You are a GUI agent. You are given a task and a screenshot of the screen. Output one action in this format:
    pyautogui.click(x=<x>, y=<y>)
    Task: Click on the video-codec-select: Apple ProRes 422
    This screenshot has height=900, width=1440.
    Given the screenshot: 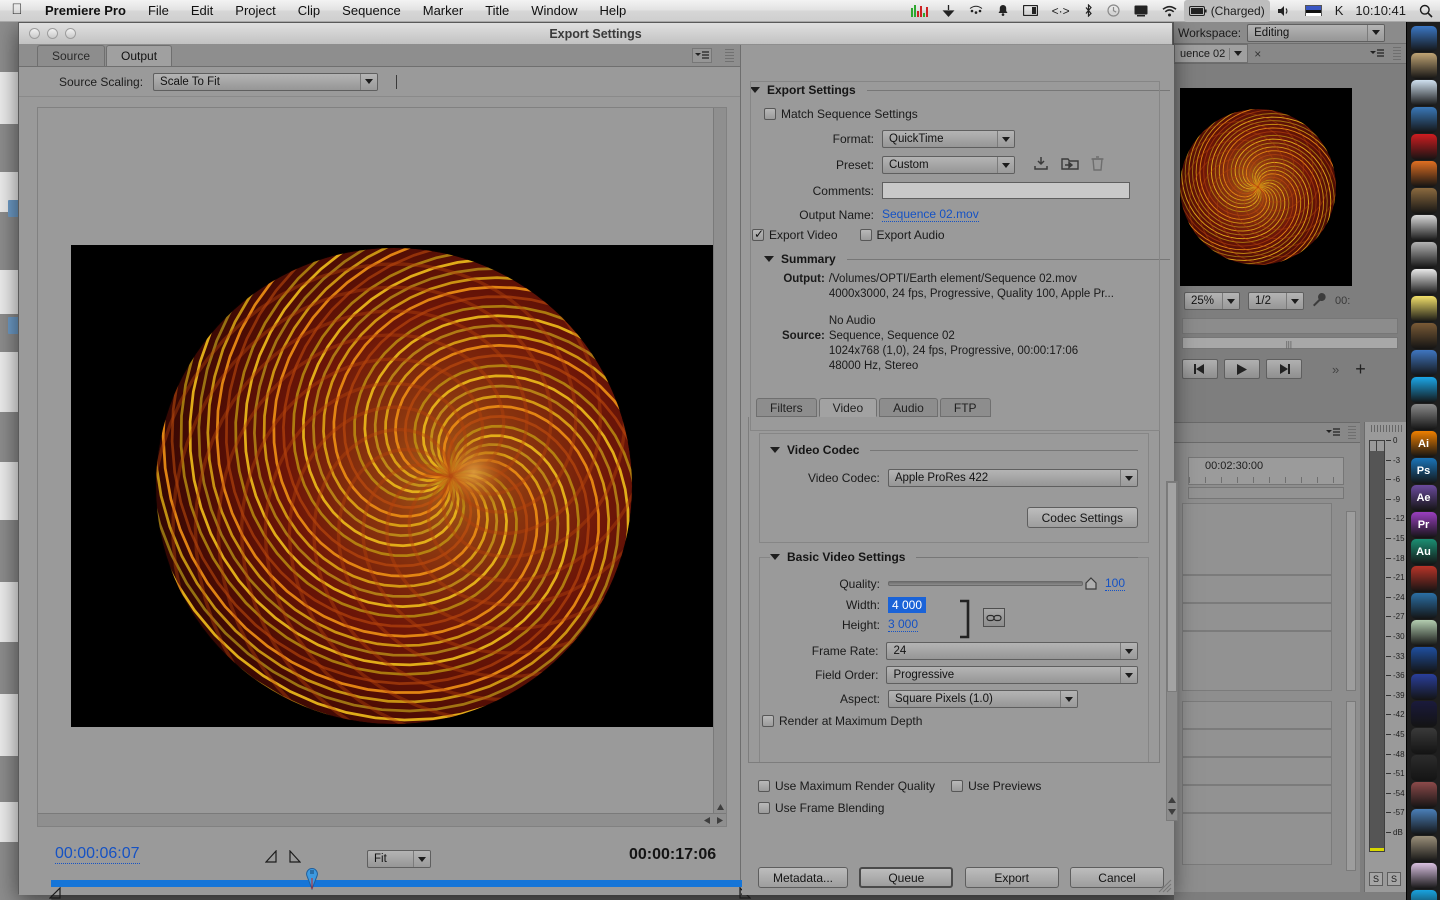 What is the action you would take?
    pyautogui.click(x=1012, y=478)
    